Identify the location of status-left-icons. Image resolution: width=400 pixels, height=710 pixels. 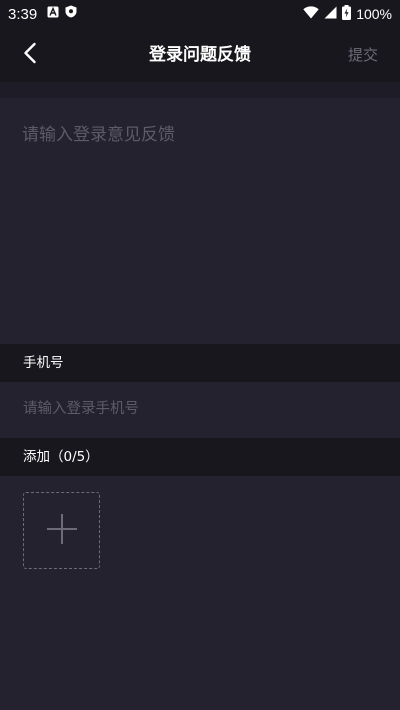
(62, 14).